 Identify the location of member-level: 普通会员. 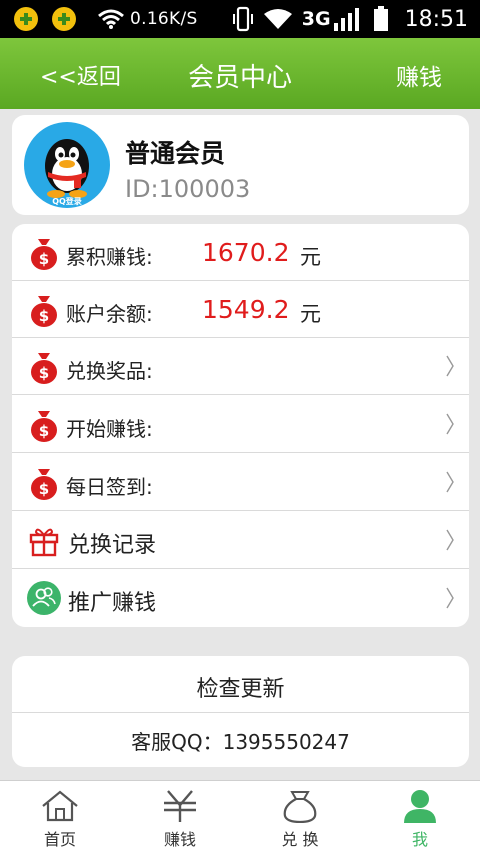
(175, 153).